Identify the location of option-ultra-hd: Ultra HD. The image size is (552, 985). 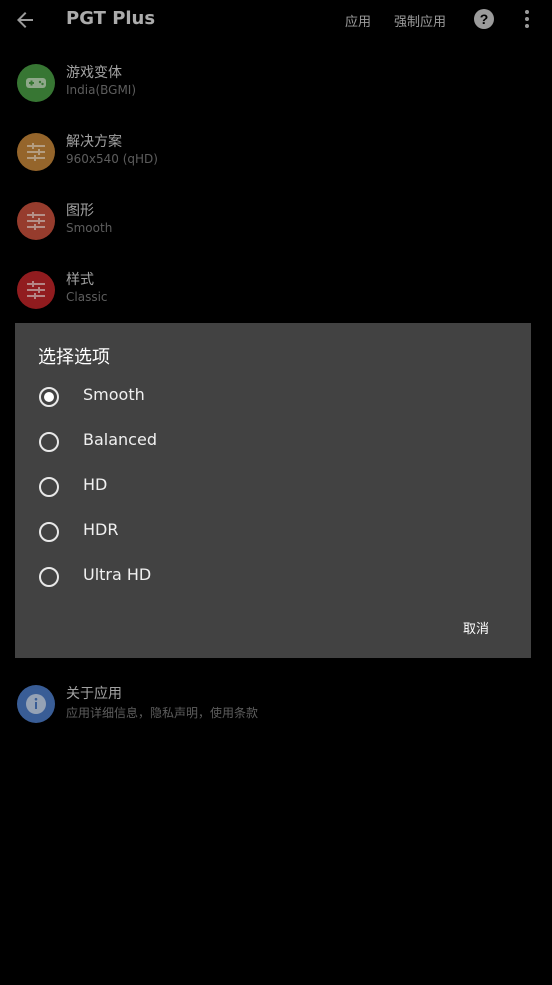
(273, 576).